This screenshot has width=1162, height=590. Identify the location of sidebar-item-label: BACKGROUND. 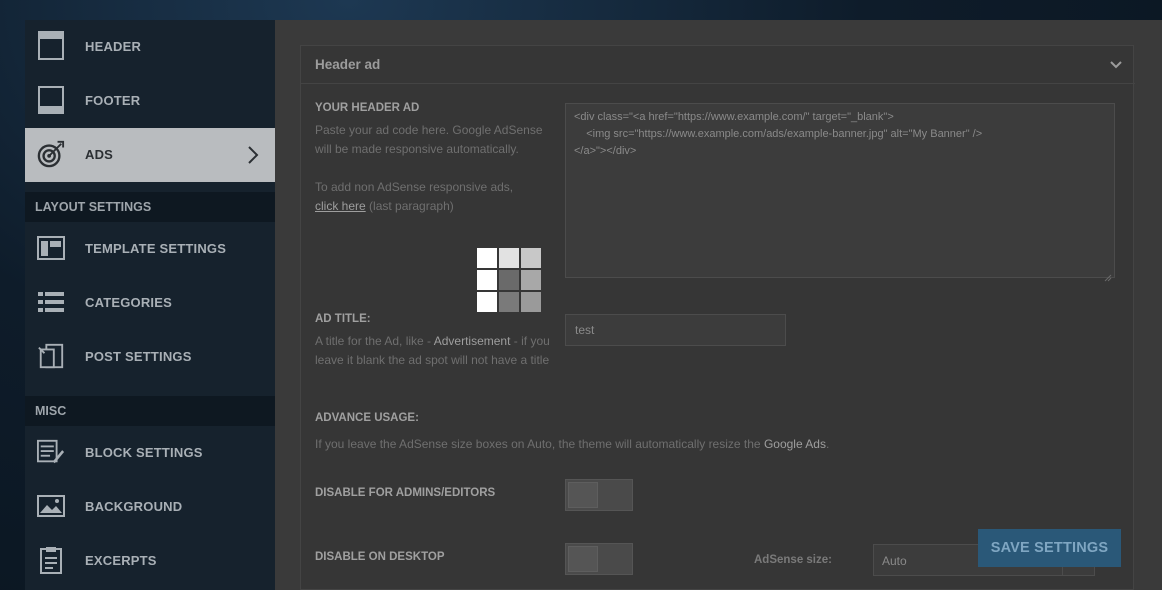
(134, 506).